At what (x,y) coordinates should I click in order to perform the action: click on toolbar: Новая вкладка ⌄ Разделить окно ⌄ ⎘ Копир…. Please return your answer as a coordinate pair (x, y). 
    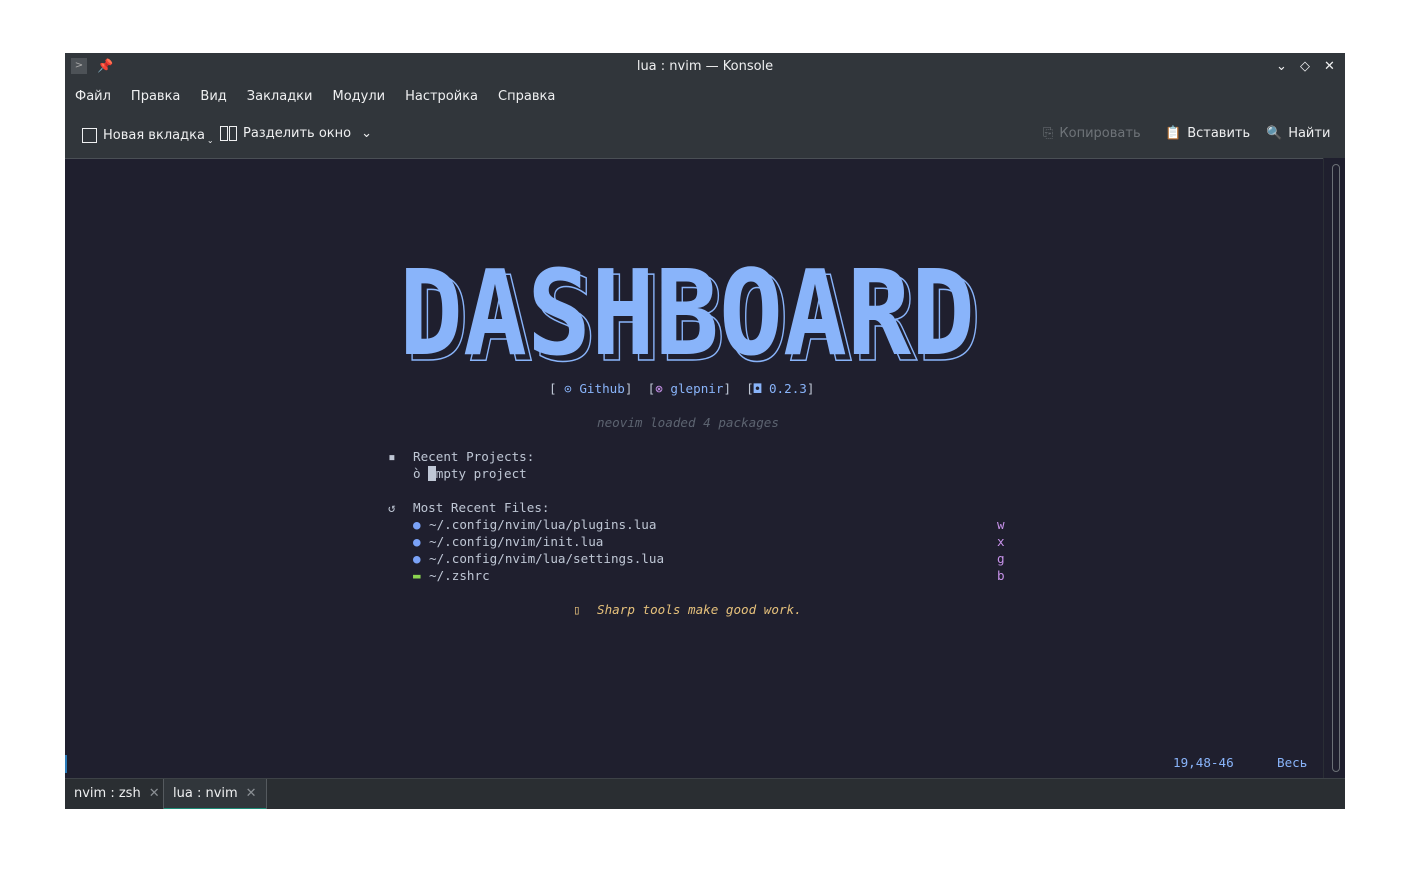
    Looking at the image, I should click on (705, 135).